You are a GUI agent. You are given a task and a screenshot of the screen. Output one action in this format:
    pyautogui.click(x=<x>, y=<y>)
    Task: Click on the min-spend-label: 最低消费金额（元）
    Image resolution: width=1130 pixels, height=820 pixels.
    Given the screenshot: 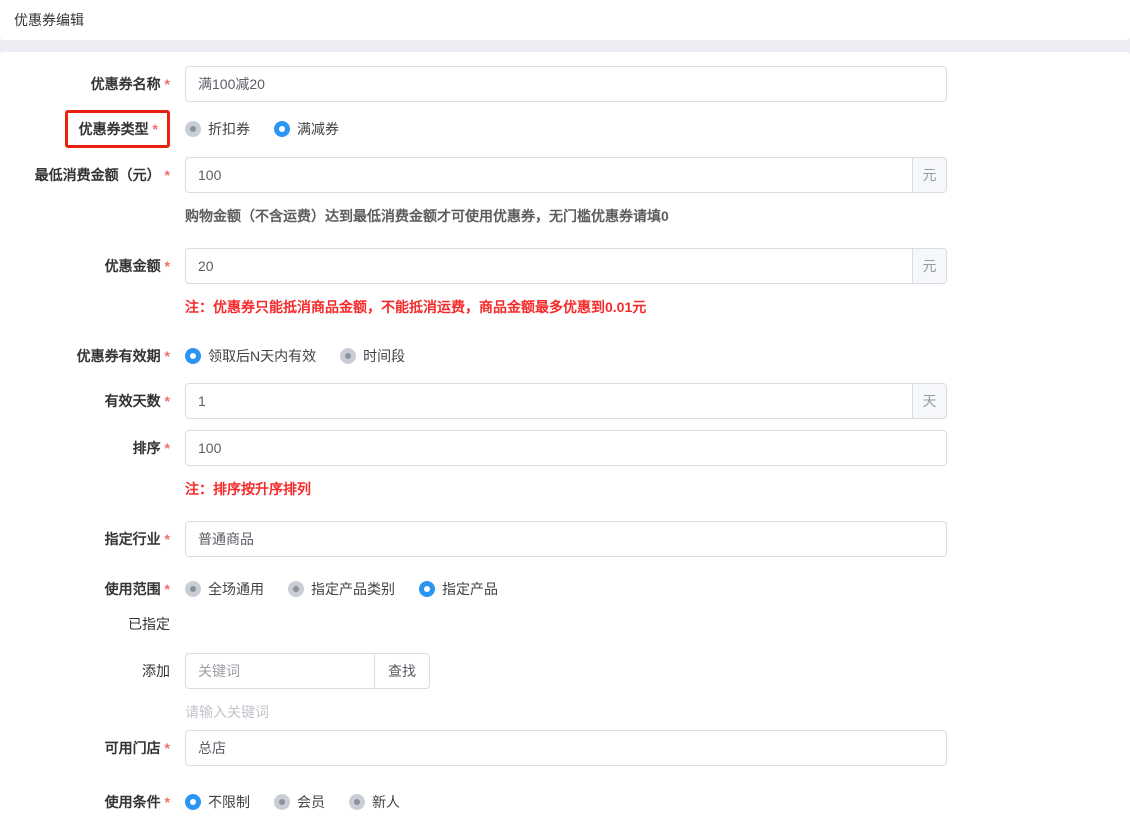 What is the action you would take?
    pyautogui.click(x=102, y=175)
    